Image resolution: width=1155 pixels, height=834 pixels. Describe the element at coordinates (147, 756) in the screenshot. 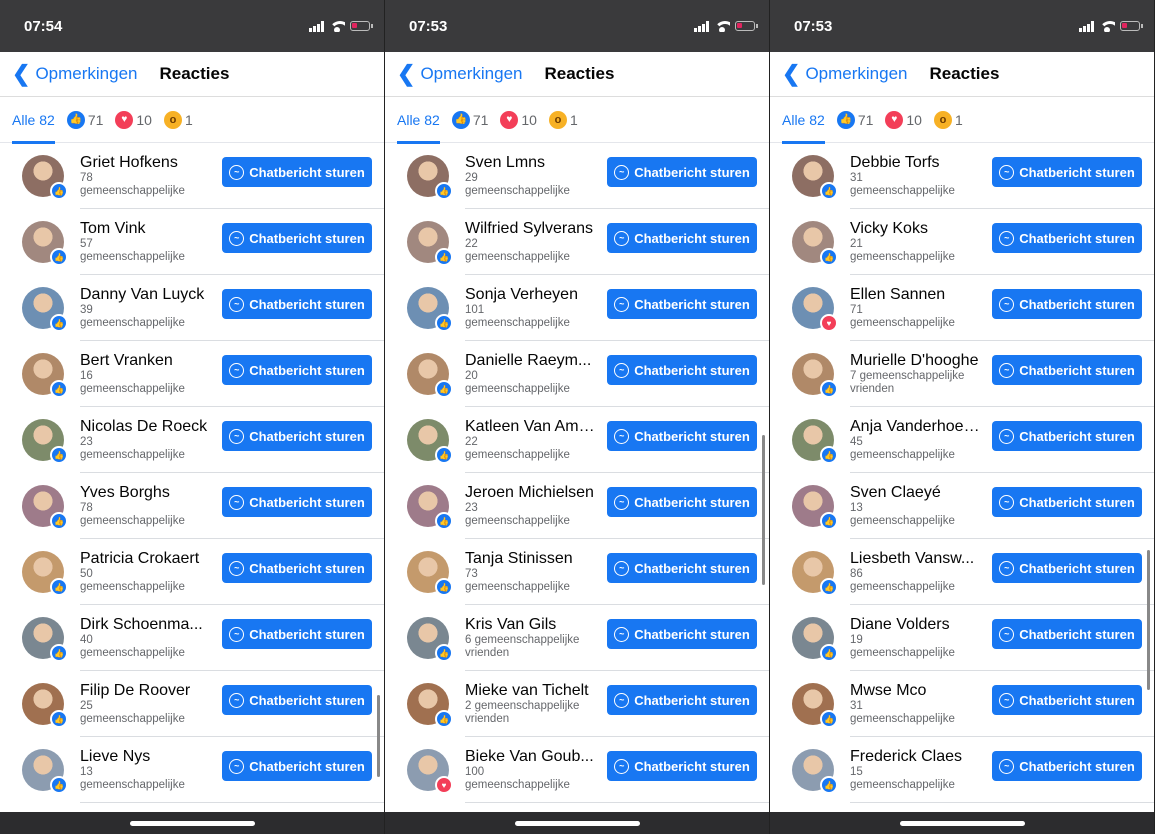

I see `person-name: Lieve Nys` at that location.